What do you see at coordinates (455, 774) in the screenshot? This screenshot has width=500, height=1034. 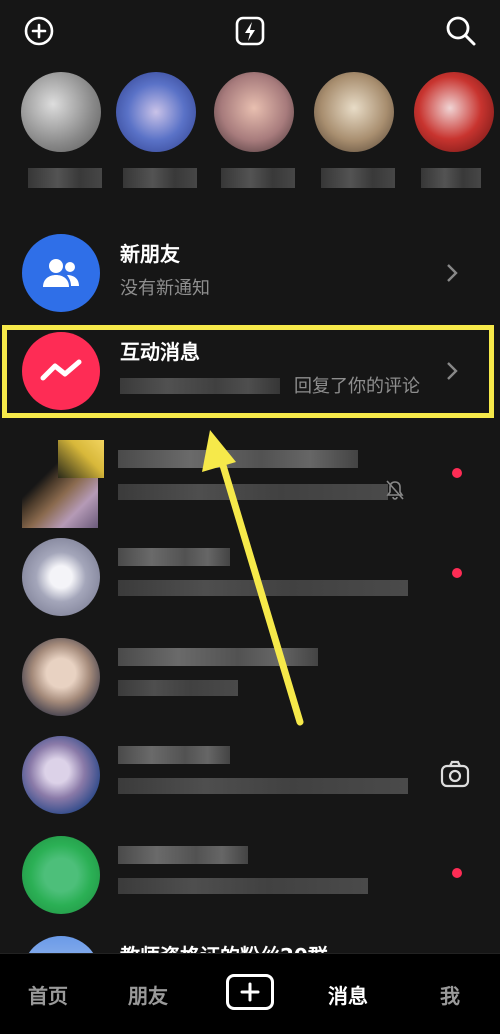 I see `camera-icon` at bounding box center [455, 774].